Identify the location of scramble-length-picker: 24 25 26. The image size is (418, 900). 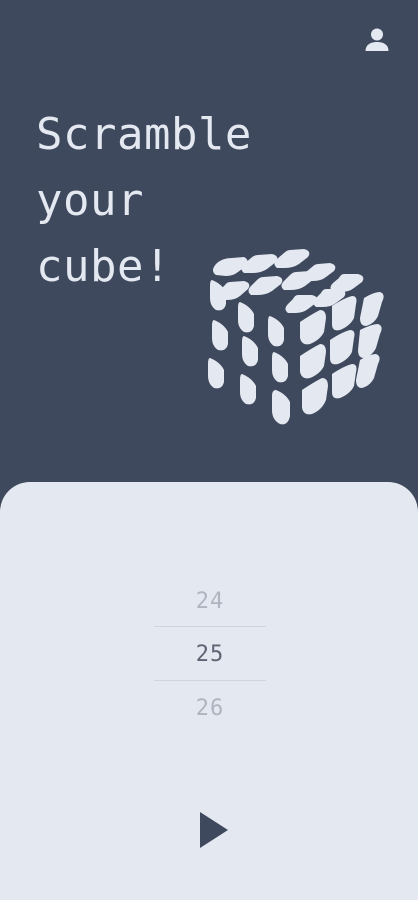
(210, 654).